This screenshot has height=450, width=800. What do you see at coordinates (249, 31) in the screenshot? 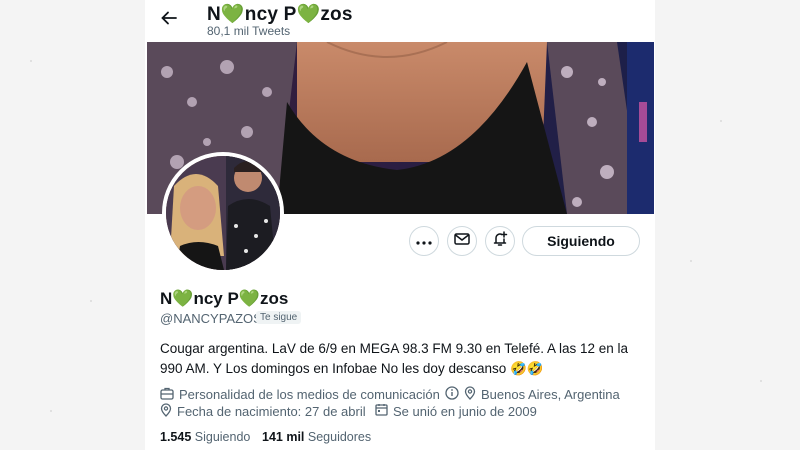
I see `tweet-count: 80,1 mil Tweets` at bounding box center [249, 31].